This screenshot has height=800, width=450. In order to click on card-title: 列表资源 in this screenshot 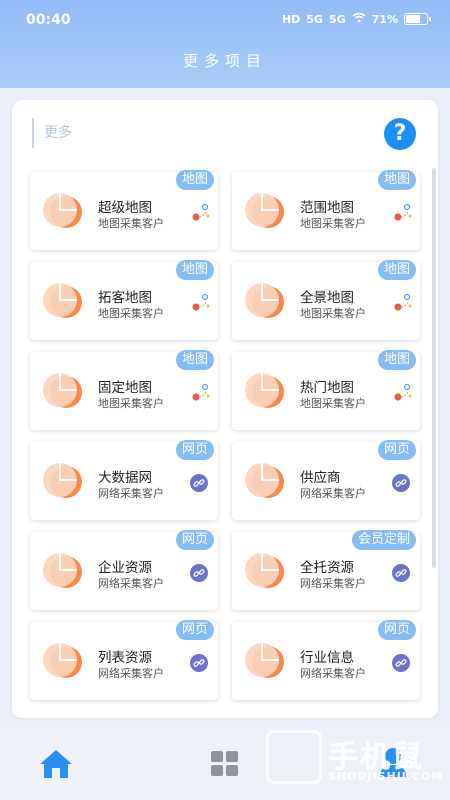, I will do `click(125, 658)`.